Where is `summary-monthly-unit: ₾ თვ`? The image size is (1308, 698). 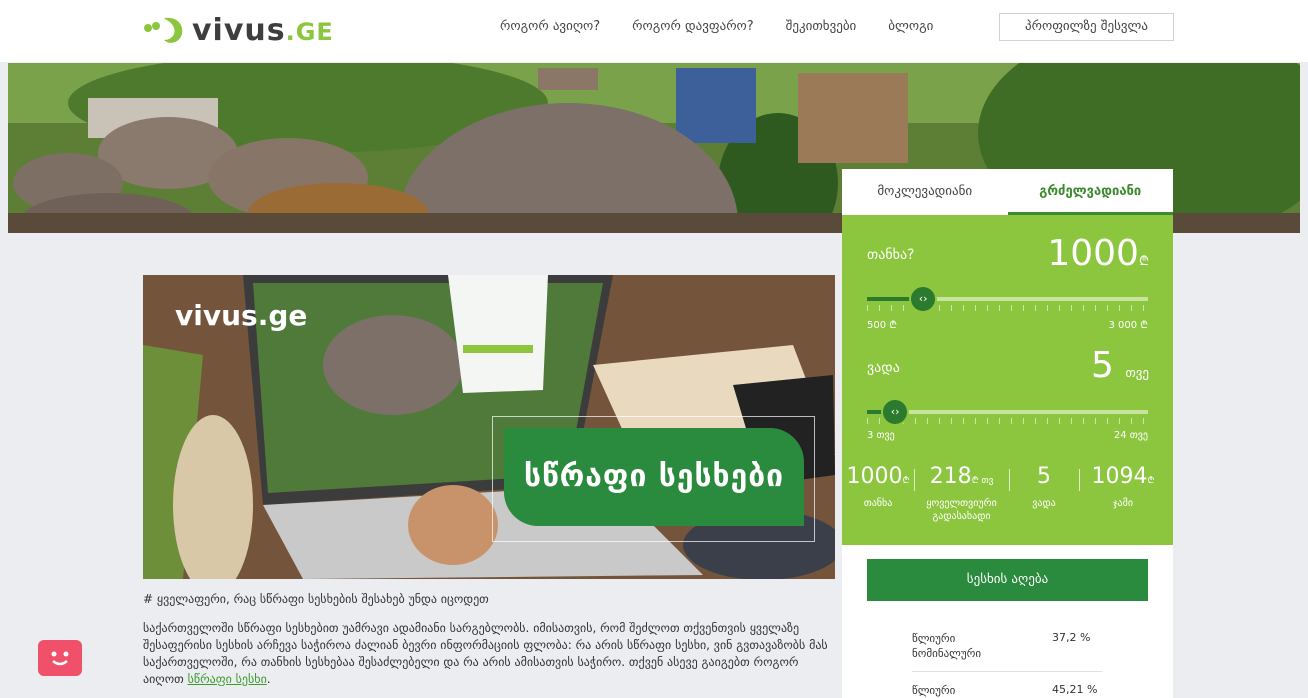
summary-monthly-unit: ₾ თვ is located at coordinates (982, 481).